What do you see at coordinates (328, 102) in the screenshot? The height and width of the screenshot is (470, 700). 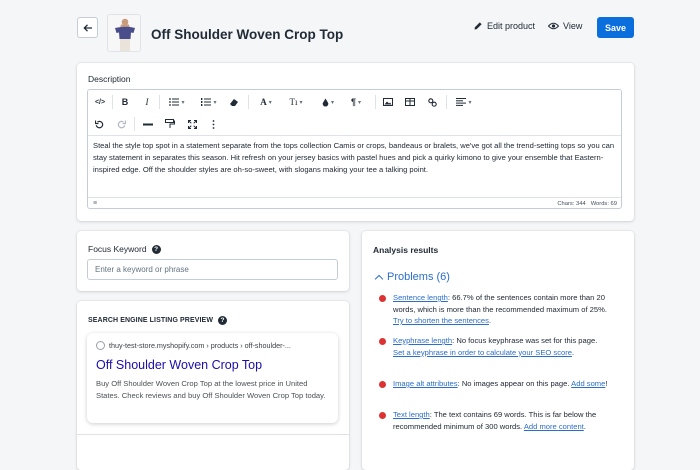 I see `highlight-button: ▾` at bounding box center [328, 102].